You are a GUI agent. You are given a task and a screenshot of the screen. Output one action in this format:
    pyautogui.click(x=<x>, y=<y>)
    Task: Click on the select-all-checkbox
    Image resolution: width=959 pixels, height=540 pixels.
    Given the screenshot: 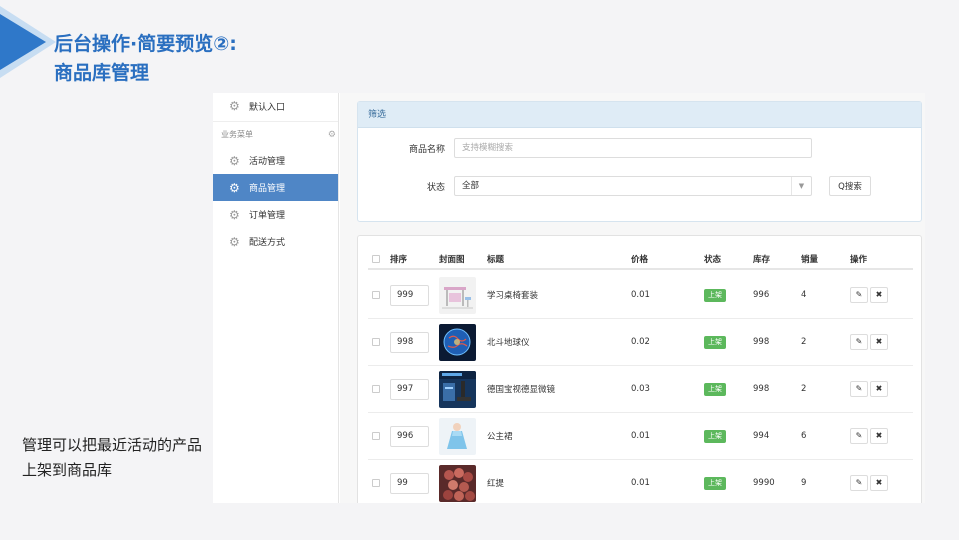 What is the action you would take?
    pyautogui.click(x=376, y=259)
    